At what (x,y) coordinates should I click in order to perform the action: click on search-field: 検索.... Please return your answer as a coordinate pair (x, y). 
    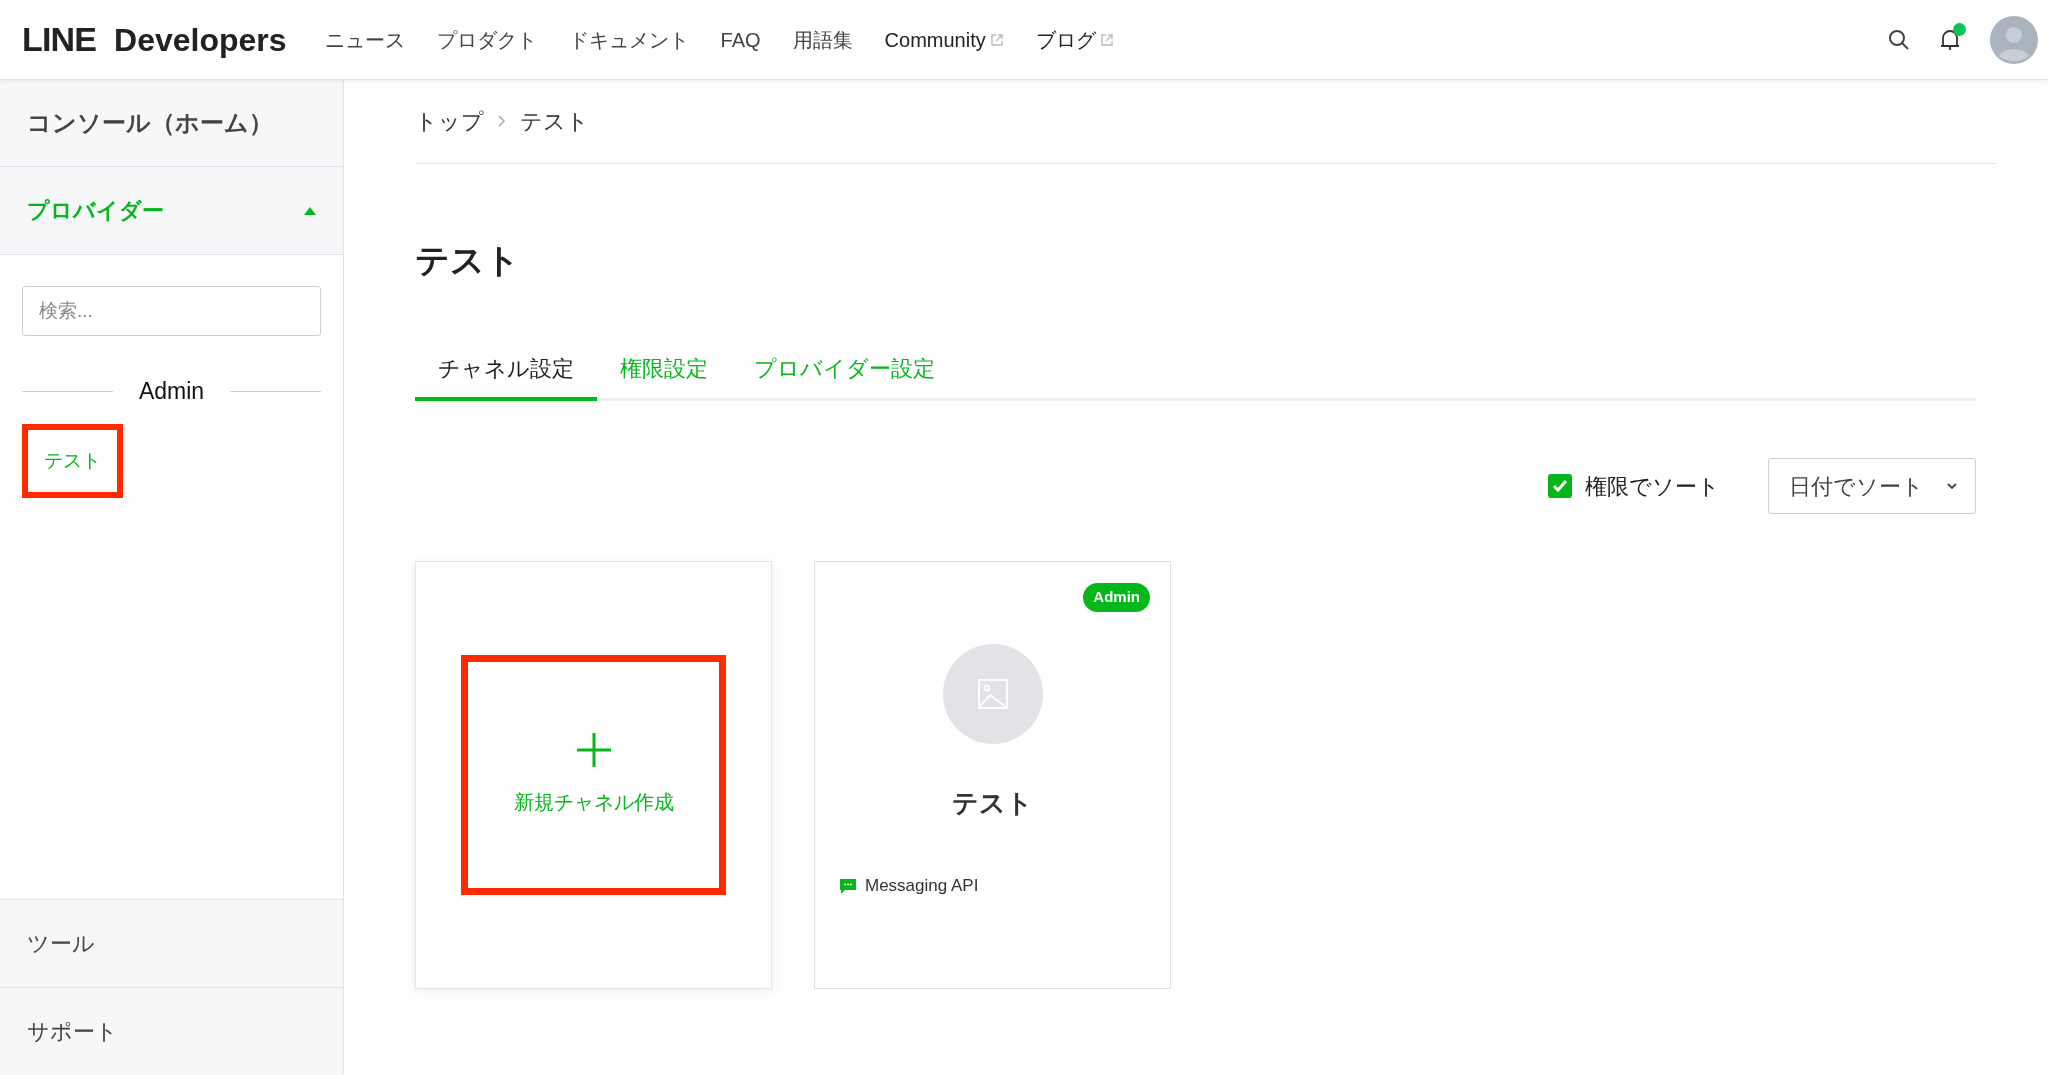
    Looking at the image, I should click on (171, 311).